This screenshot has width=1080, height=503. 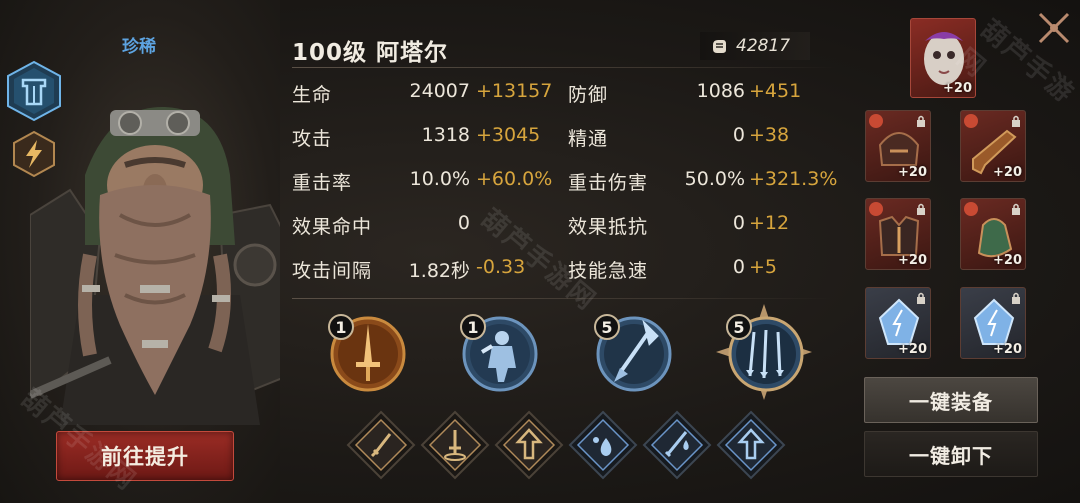 I want to click on stat-crit-rate: 重击率 10.0% +60.0%, so click(x=427, y=184).